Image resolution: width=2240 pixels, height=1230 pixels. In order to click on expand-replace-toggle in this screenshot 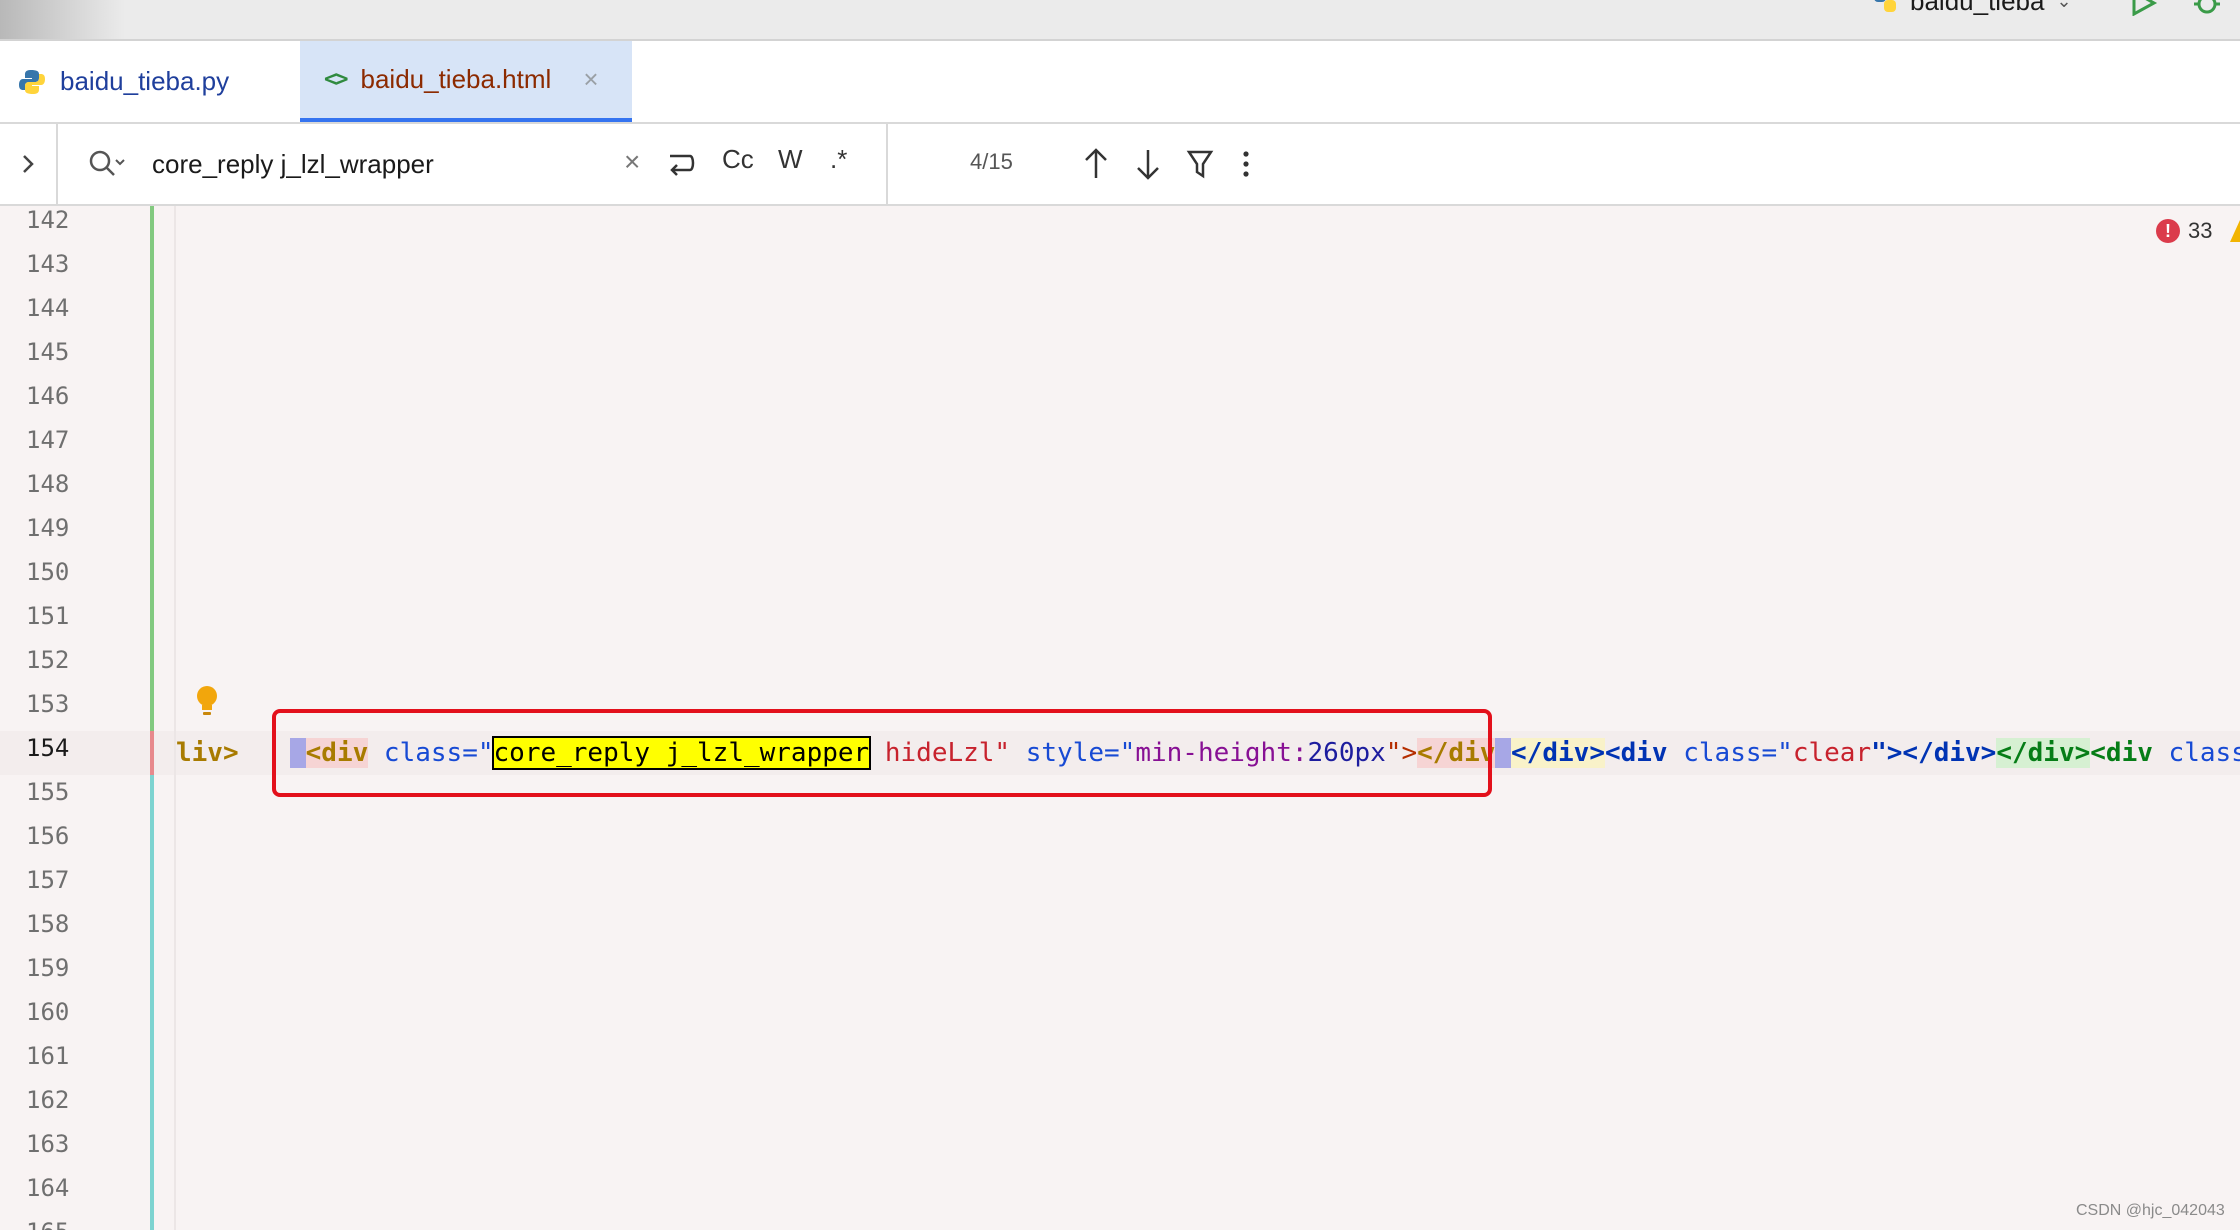, I will do `click(29, 164)`.